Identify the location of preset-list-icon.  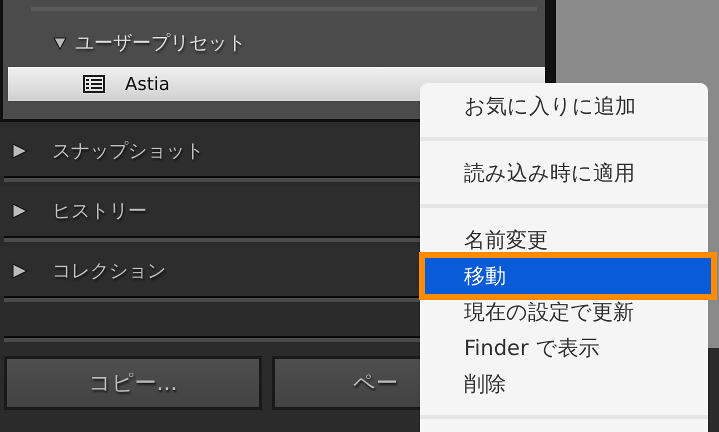
(94, 84).